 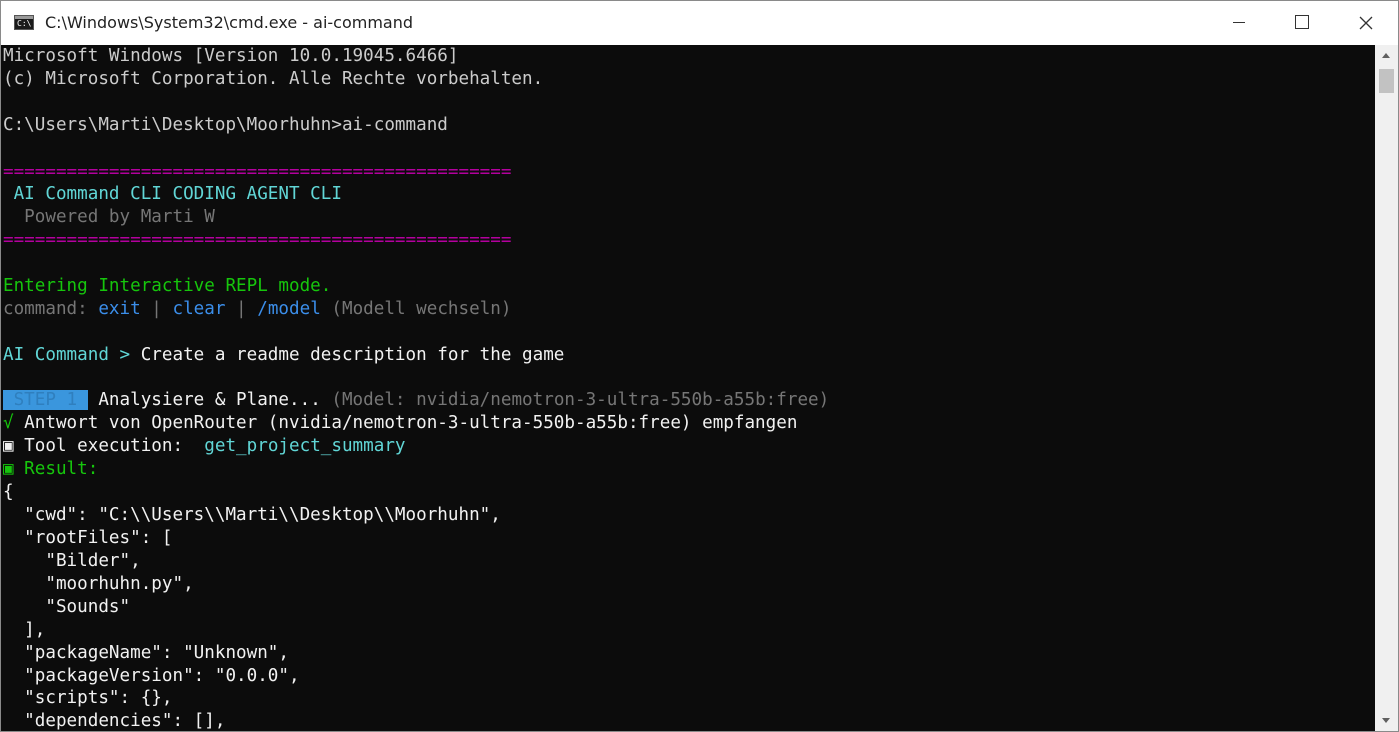 What do you see at coordinates (199, 309) in the screenshot?
I see `clear-command: clear` at bounding box center [199, 309].